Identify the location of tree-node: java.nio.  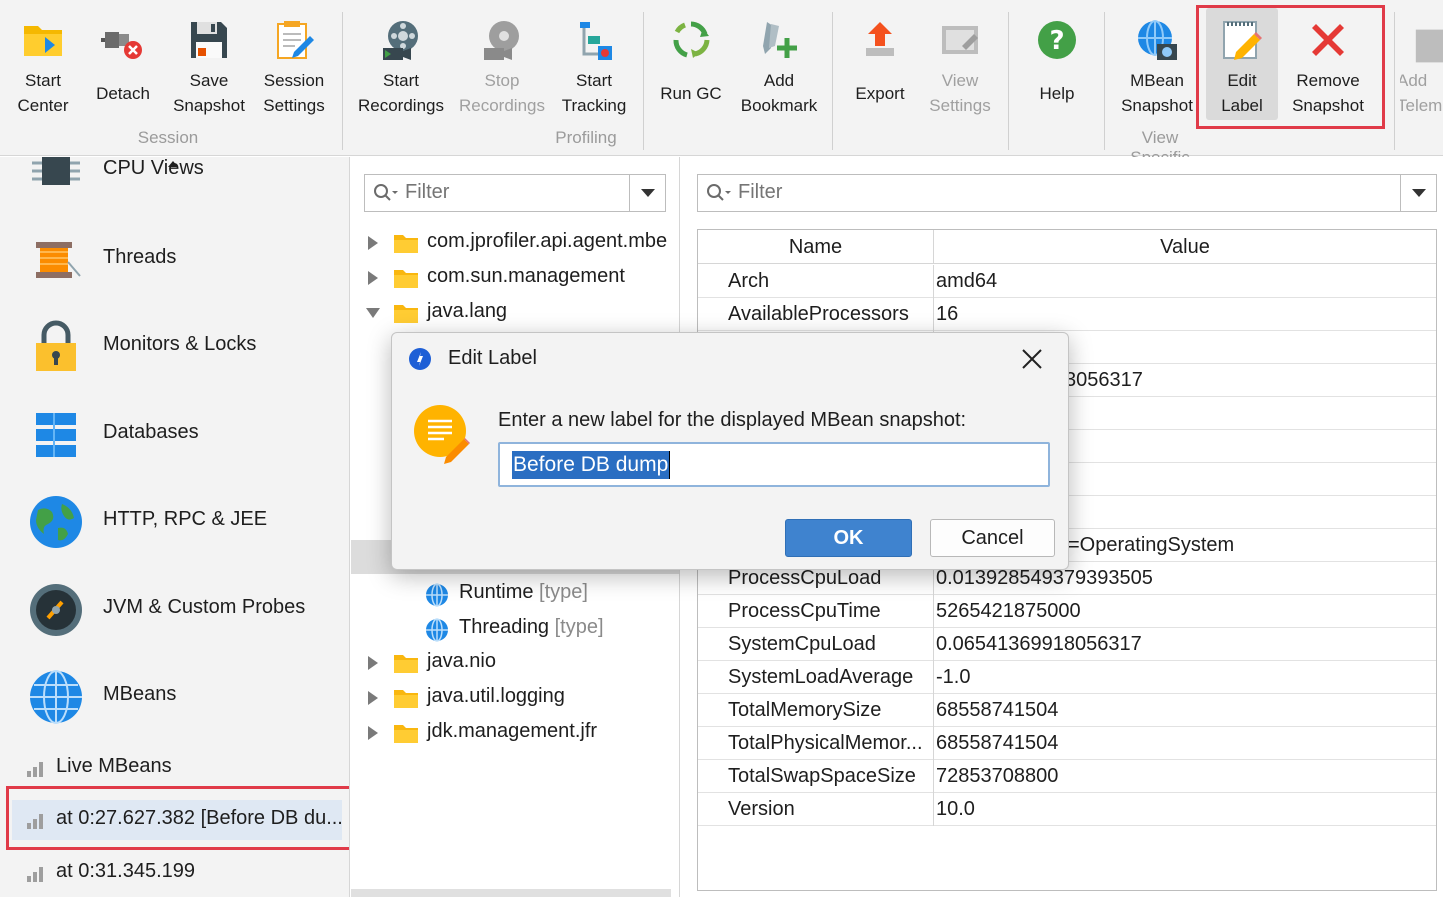
(515, 663).